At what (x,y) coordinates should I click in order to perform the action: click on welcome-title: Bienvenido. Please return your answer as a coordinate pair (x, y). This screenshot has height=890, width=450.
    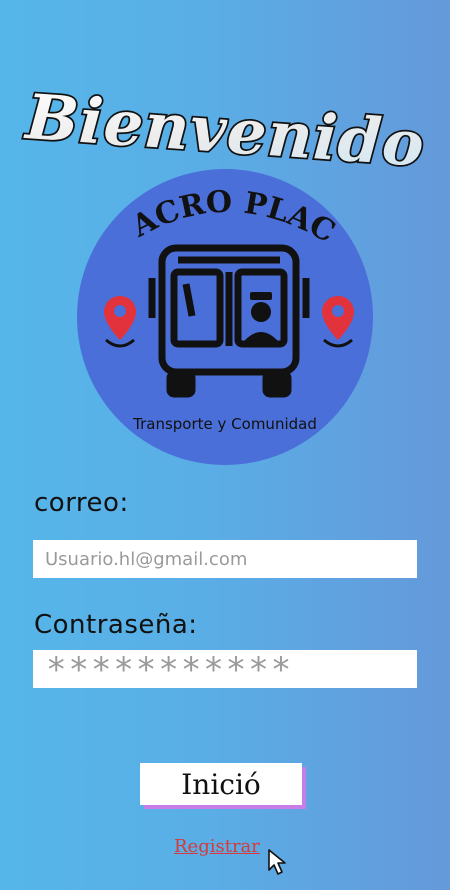
    Looking at the image, I should click on (225, 130).